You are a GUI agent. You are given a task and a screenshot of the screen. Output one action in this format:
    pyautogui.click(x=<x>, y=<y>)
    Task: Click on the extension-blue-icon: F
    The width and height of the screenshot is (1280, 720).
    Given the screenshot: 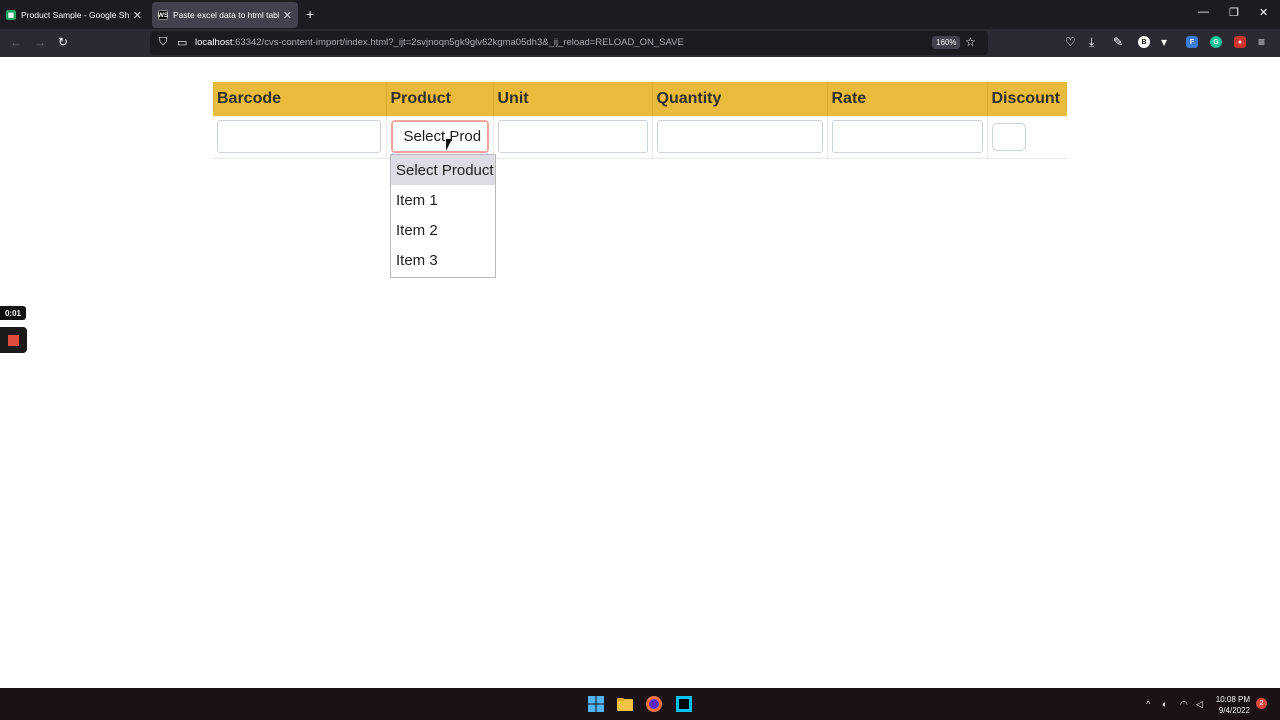 What is the action you would take?
    pyautogui.click(x=1192, y=42)
    